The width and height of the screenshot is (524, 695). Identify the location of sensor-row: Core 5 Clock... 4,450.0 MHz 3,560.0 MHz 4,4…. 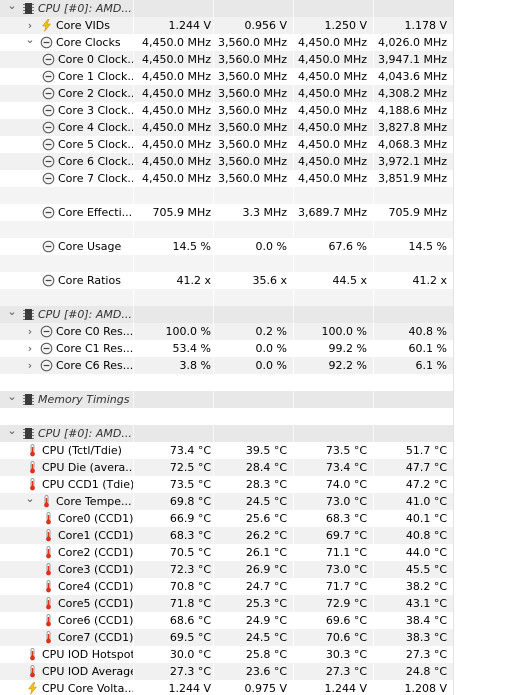
(262, 144).